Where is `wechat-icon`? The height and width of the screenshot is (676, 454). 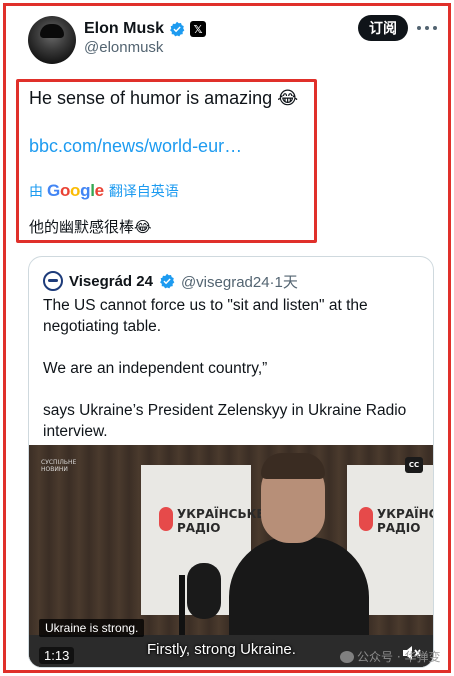 wechat-icon is located at coordinates (347, 656).